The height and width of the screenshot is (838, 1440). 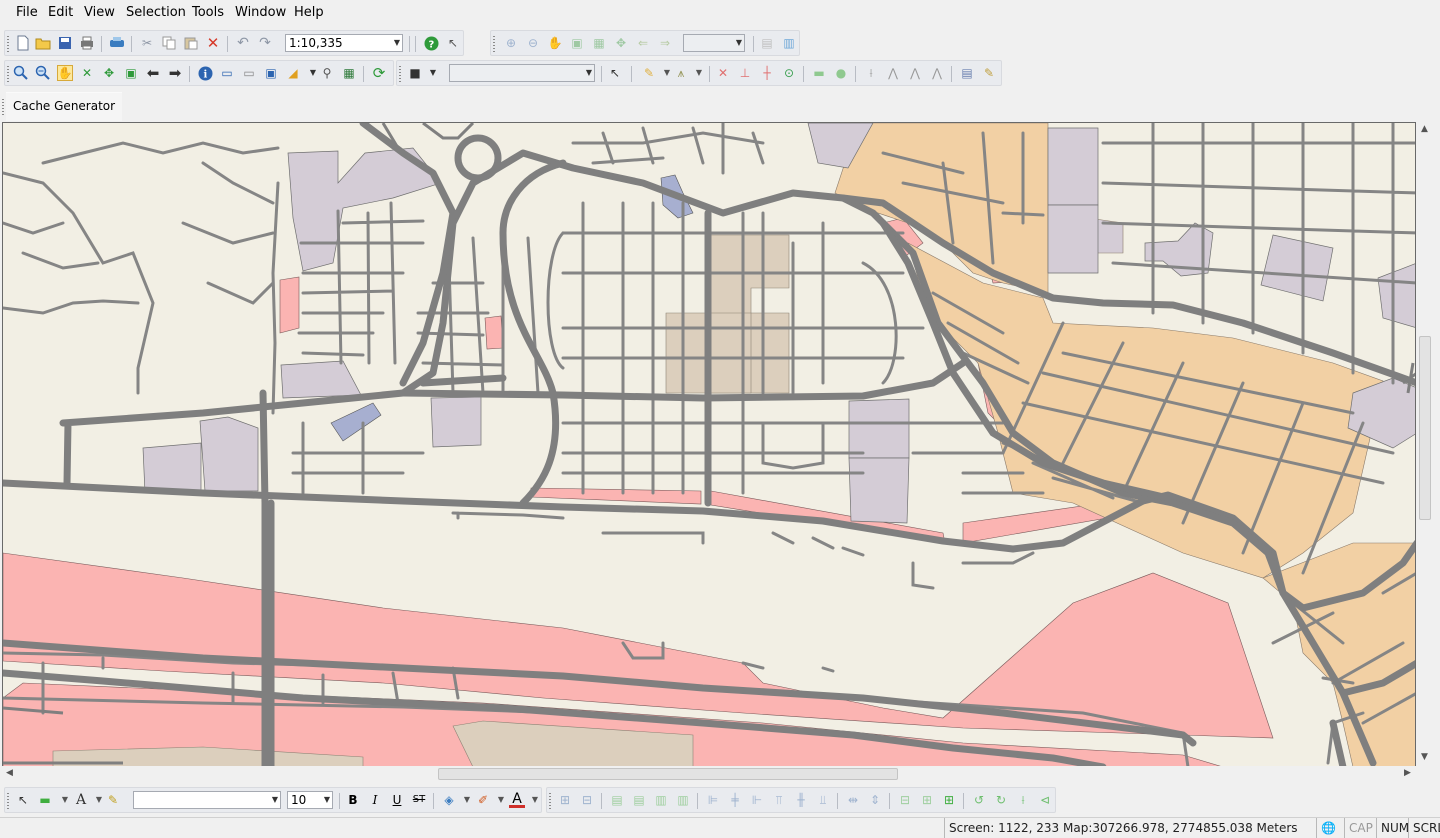 What do you see at coordinates (3, 107) in the screenshot?
I see `tab-grip` at bounding box center [3, 107].